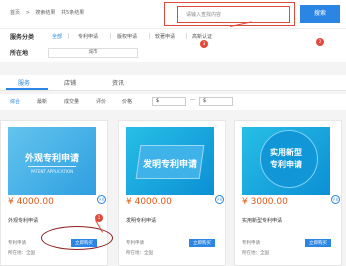 The width and height of the screenshot is (346, 266). Describe the element at coordinates (77, 238) in the screenshot. I see `annotation-highlight-buy` at that location.